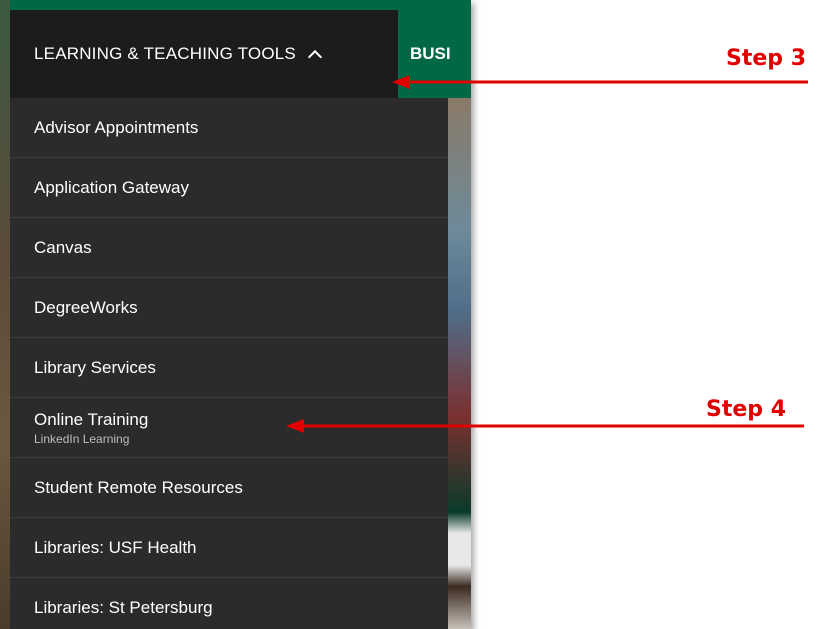 The height and width of the screenshot is (629, 817). I want to click on menu-item-label: Advisor Appointments, so click(116, 127).